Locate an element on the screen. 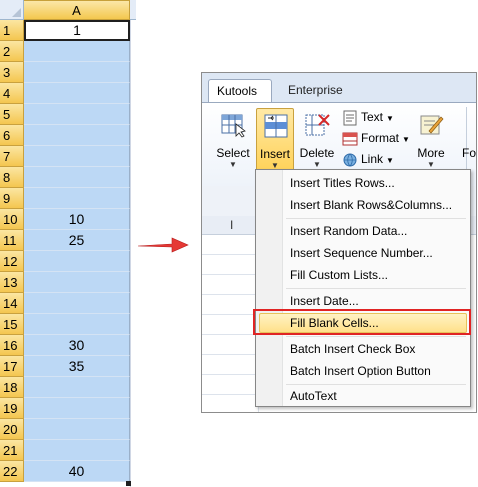  cell-a20 is located at coordinates (77, 429).